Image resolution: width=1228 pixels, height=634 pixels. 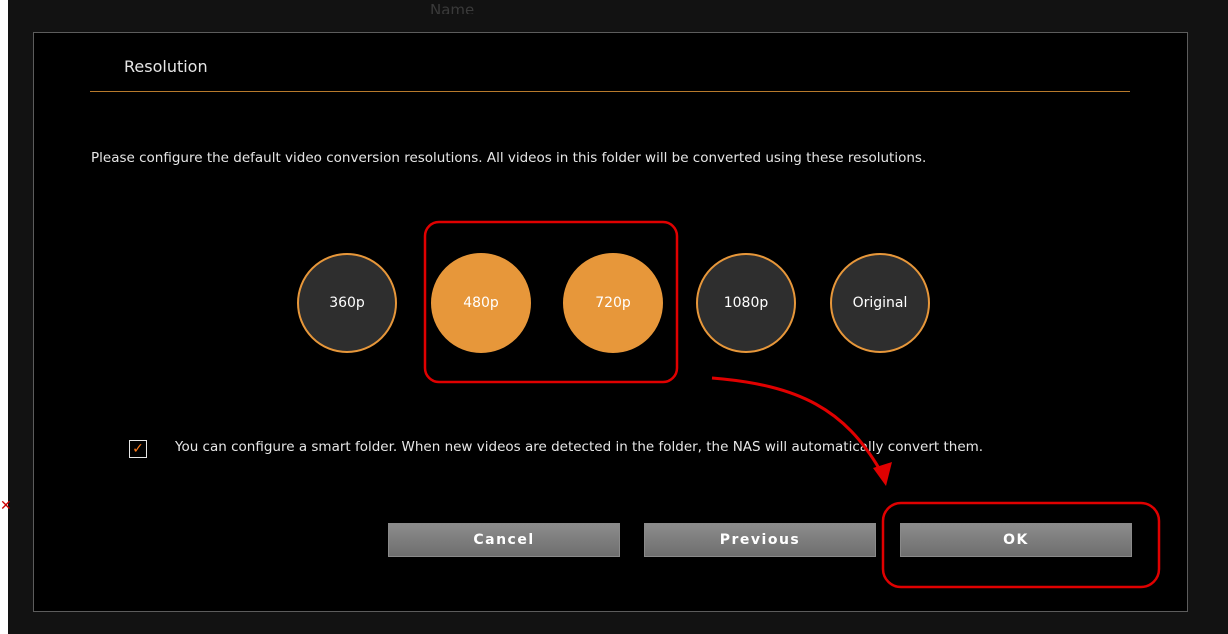 What do you see at coordinates (166, 66) in the screenshot?
I see `dialog-title: Resolution` at bounding box center [166, 66].